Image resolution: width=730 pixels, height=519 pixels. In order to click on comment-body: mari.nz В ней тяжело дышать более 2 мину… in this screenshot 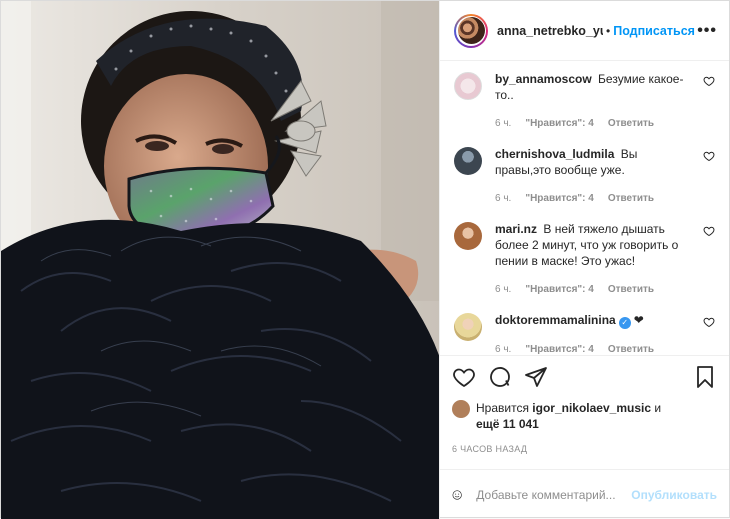, I will do `click(605, 259)`.